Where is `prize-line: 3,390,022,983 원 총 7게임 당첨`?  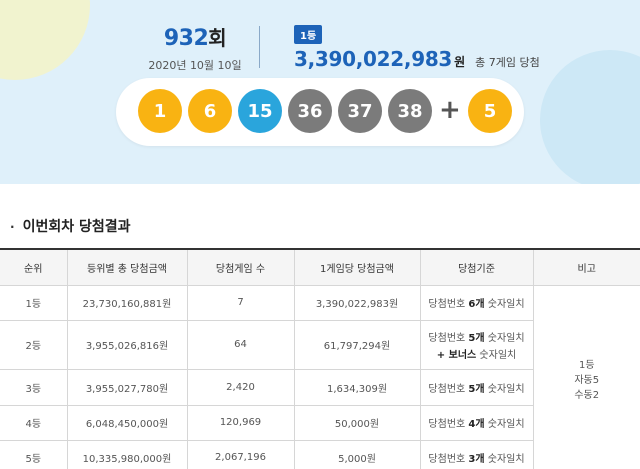 prize-line: 3,390,022,983 원 총 7게임 당첨 is located at coordinates (417, 59).